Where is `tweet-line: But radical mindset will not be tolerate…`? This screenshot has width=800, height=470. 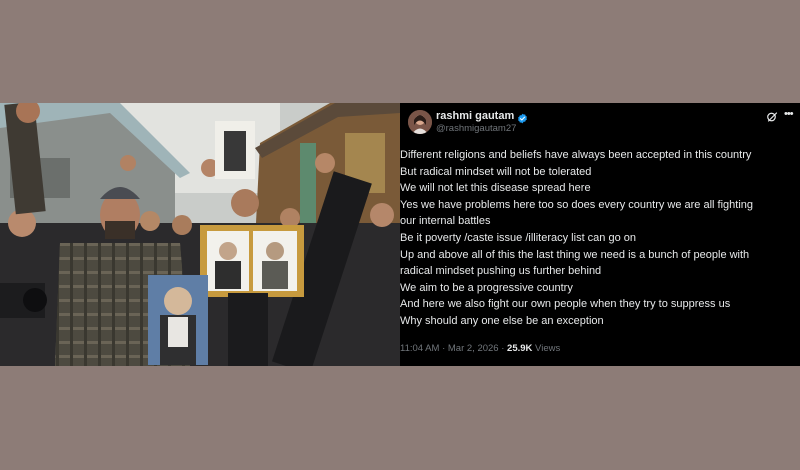 tweet-line: But radical mindset will not be tolerate… is located at coordinates (496, 171).